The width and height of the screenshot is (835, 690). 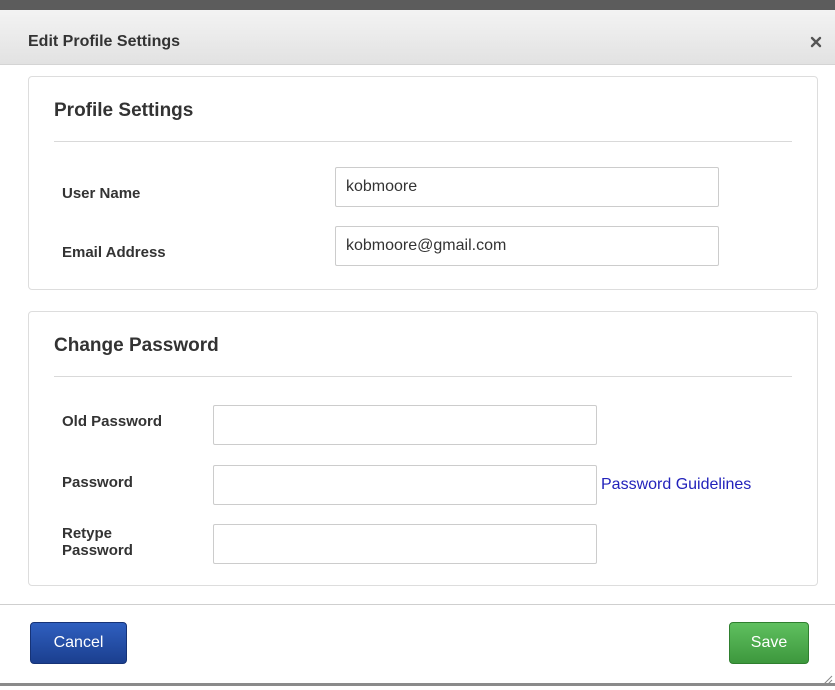 I want to click on password-heading-divider, so click(x=423, y=376).